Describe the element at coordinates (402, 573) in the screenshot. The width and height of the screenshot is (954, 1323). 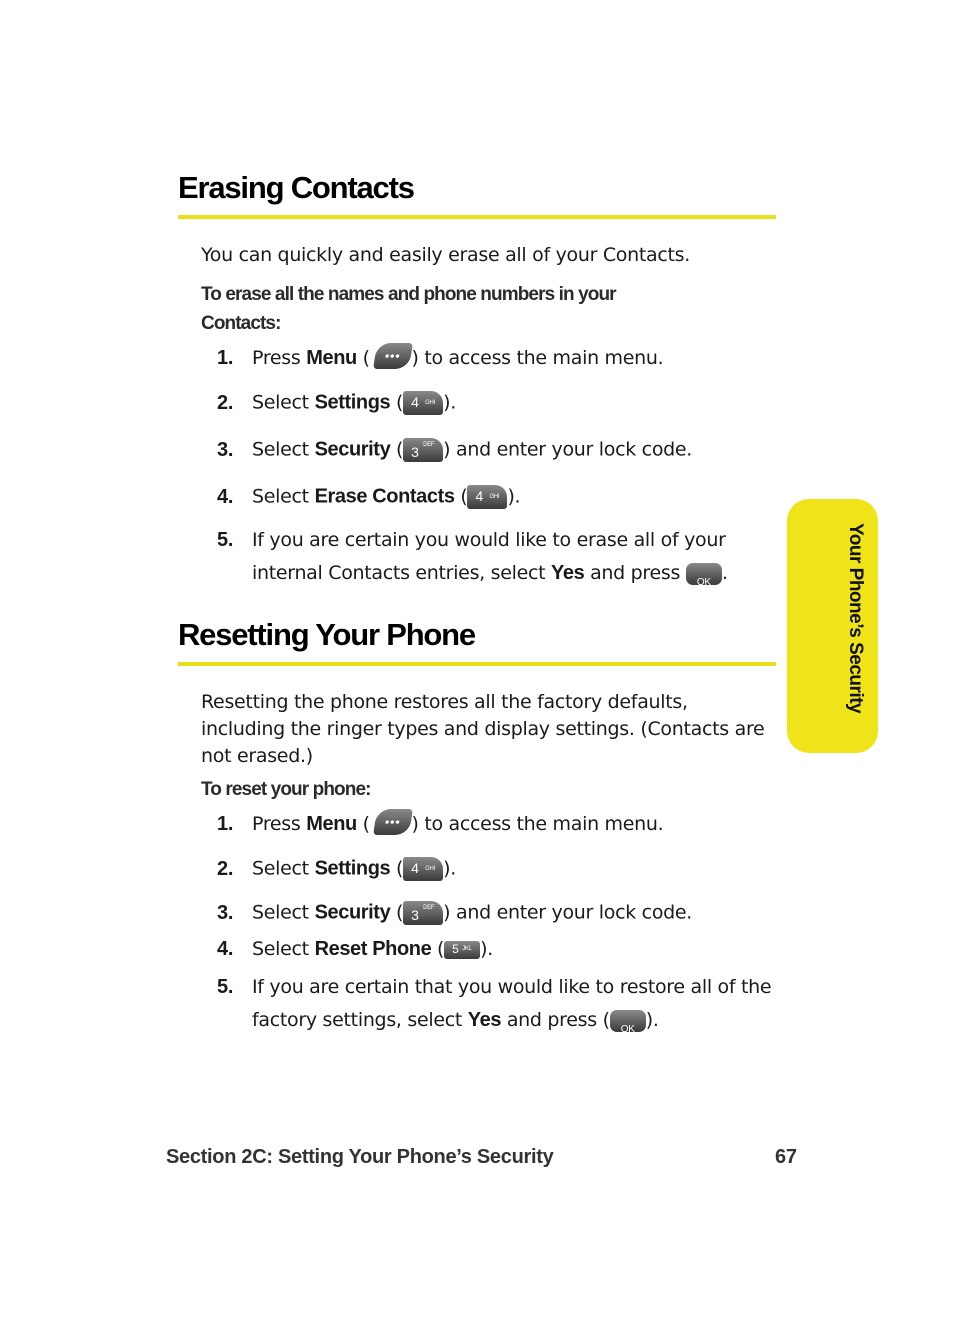
I see `step-text: internal Contacts entries, select` at that location.